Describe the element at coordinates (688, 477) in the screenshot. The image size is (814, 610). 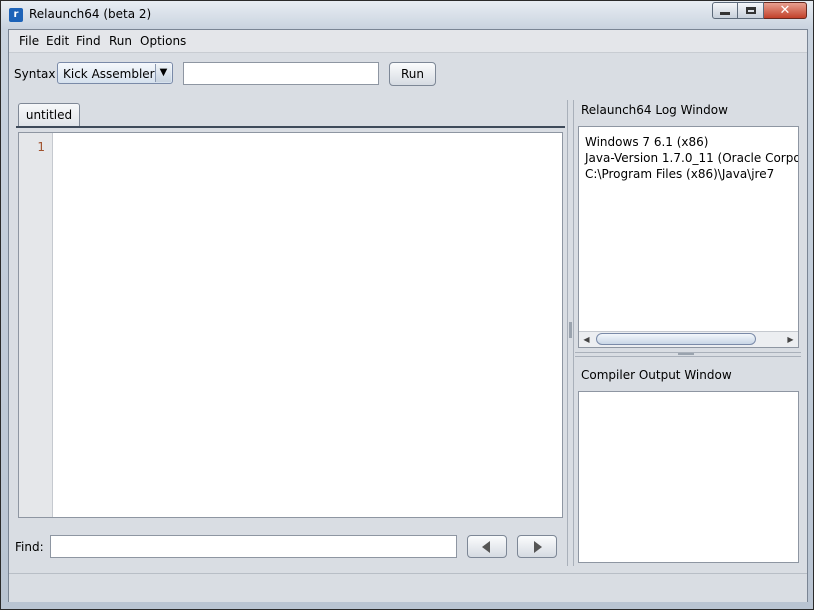
I see `compiler-output-window` at that location.